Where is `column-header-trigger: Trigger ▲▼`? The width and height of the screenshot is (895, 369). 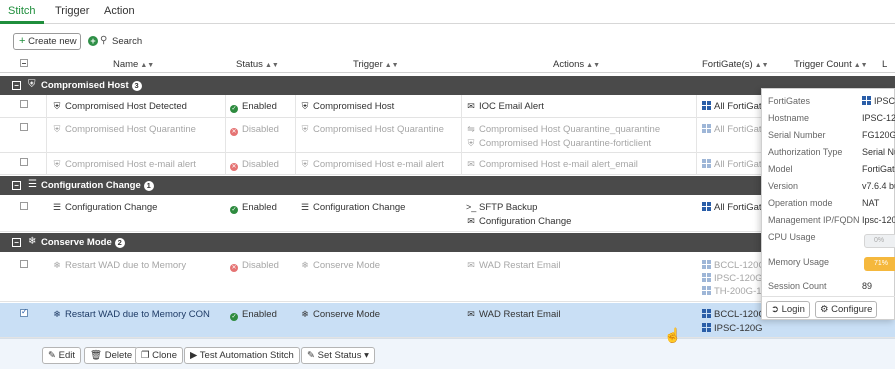 column-header-trigger: Trigger ▲▼ is located at coordinates (376, 64).